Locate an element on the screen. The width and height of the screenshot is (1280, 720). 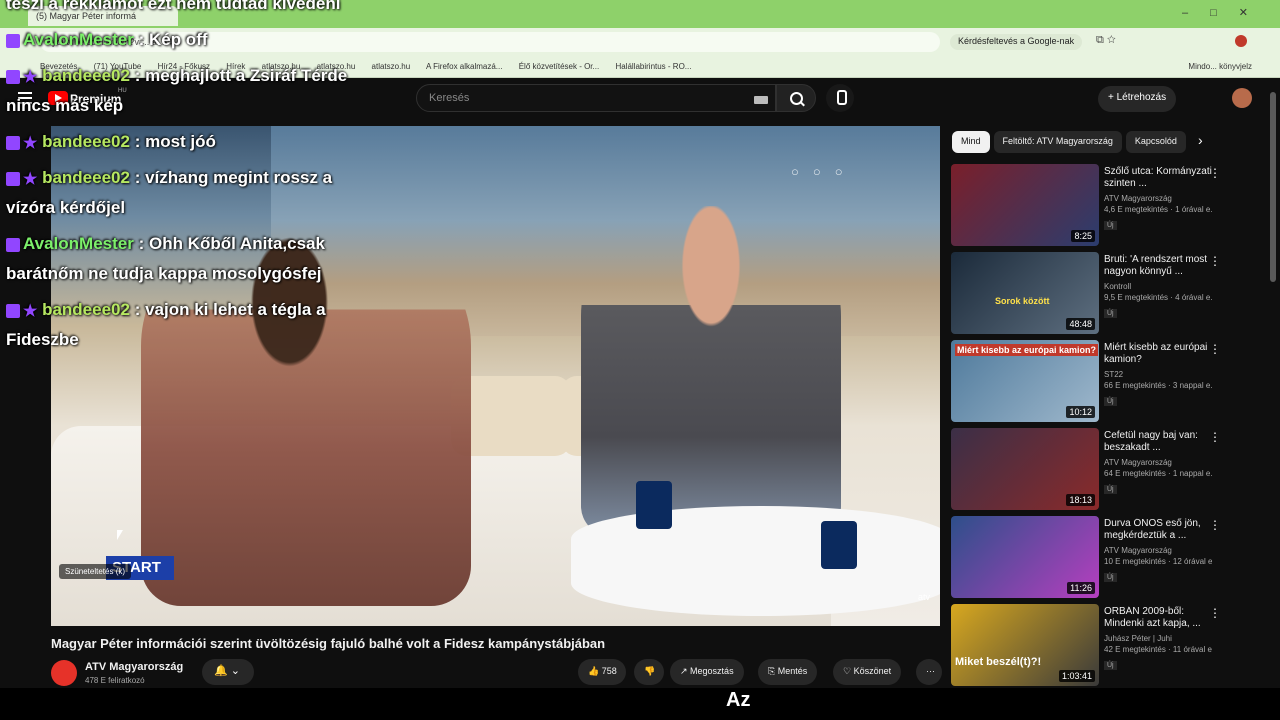
thumbnail-text: Miket beszél(t)?! is located at coordinates (998, 662).